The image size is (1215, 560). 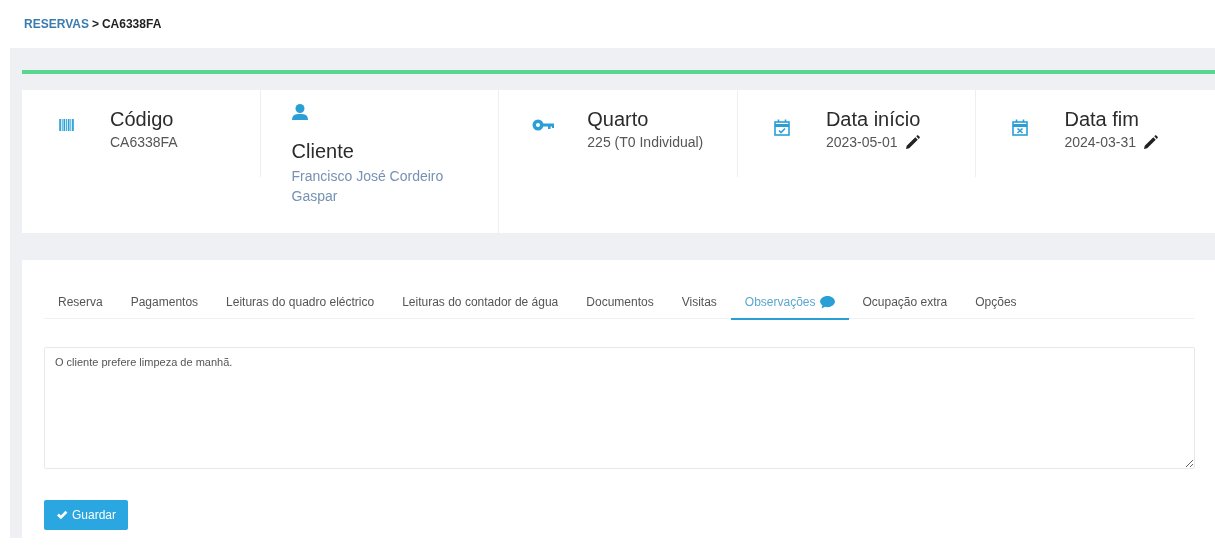 What do you see at coordinates (80, 304) in the screenshot?
I see `tab: Reserva` at bounding box center [80, 304].